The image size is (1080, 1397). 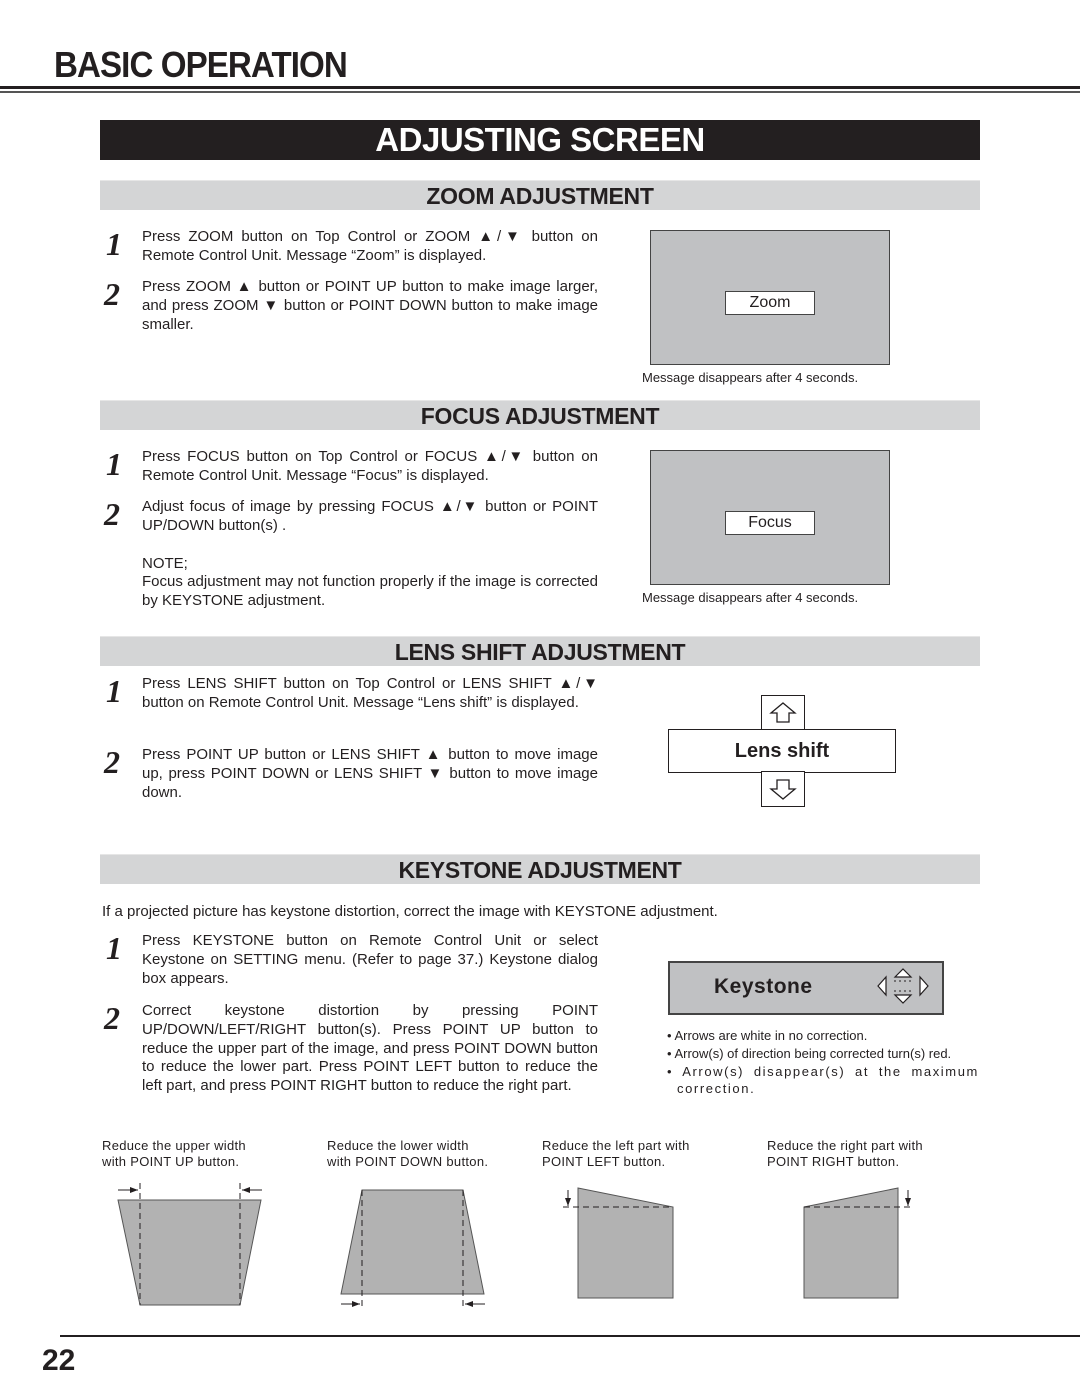 What do you see at coordinates (540, 415) in the screenshot?
I see `focus-section-title: FOCUS ADJUSTMENT` at bounding box center [540, 415].